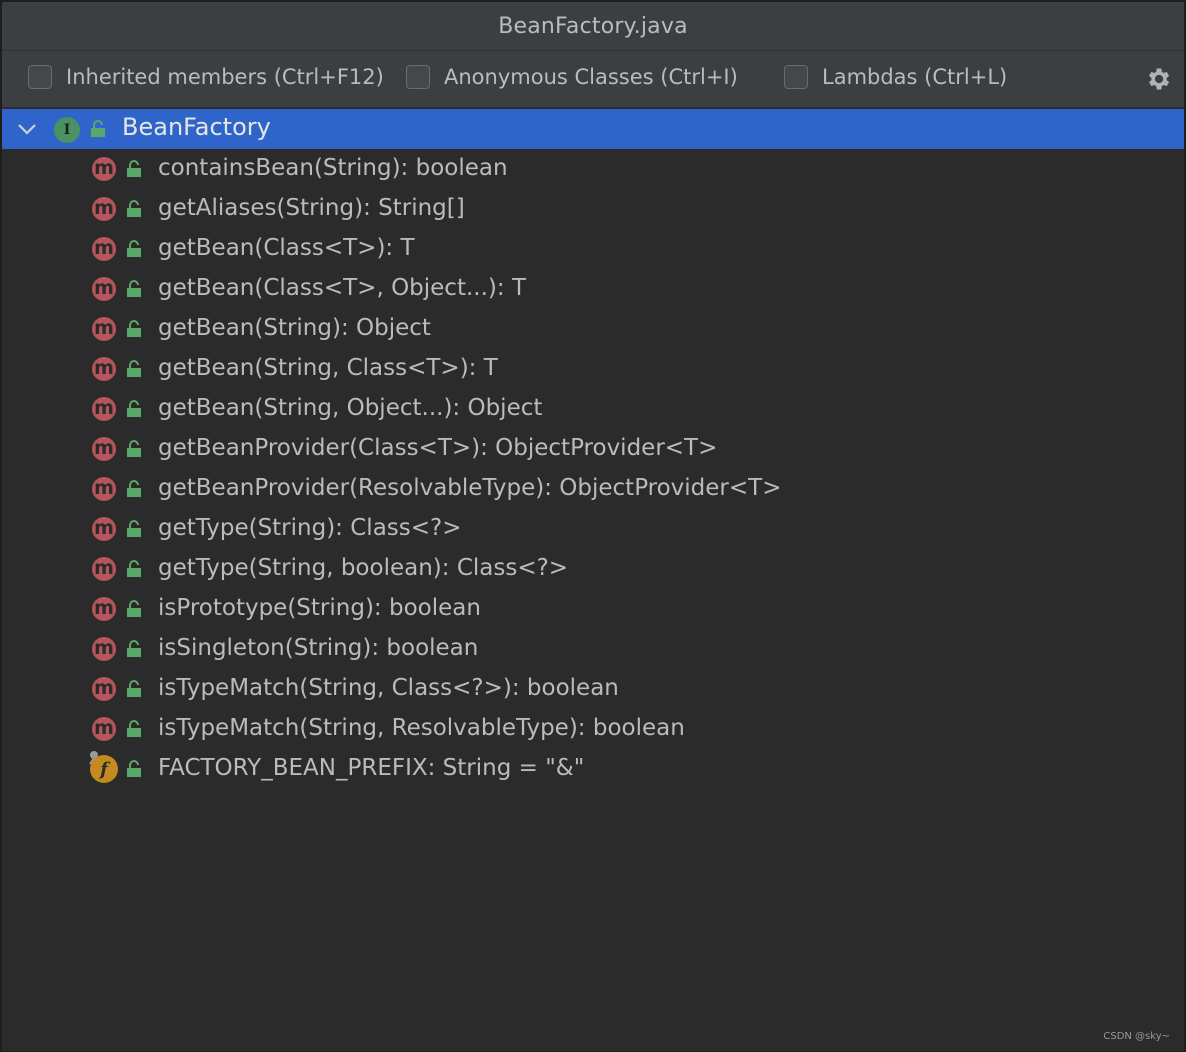 Image resolution: width=1186 pixels, height=1052 pixels. What do you see at coordinates (319, 608) in the screenshot?
I see `member-label: isPrototype(String): boolean` at bounding box center [319, 608].